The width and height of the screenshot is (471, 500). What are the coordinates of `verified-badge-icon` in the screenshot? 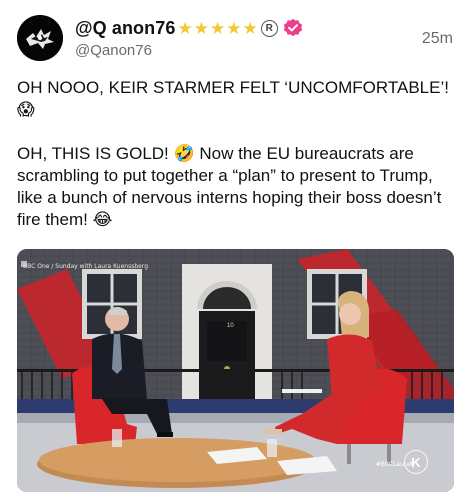 It's located at (292, 27).